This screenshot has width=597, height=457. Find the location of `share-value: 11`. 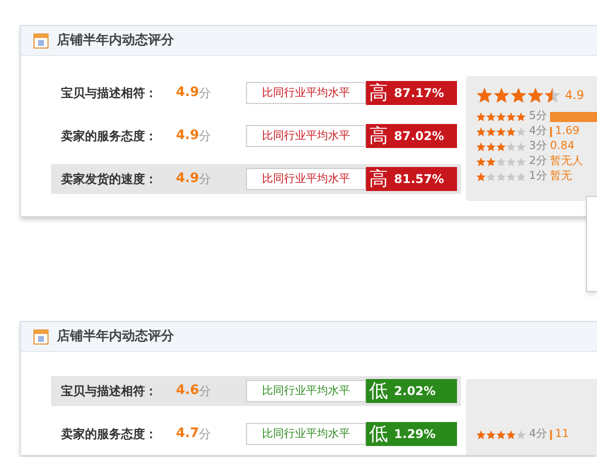

share-value: 11 is located at coordinates (562, 434).